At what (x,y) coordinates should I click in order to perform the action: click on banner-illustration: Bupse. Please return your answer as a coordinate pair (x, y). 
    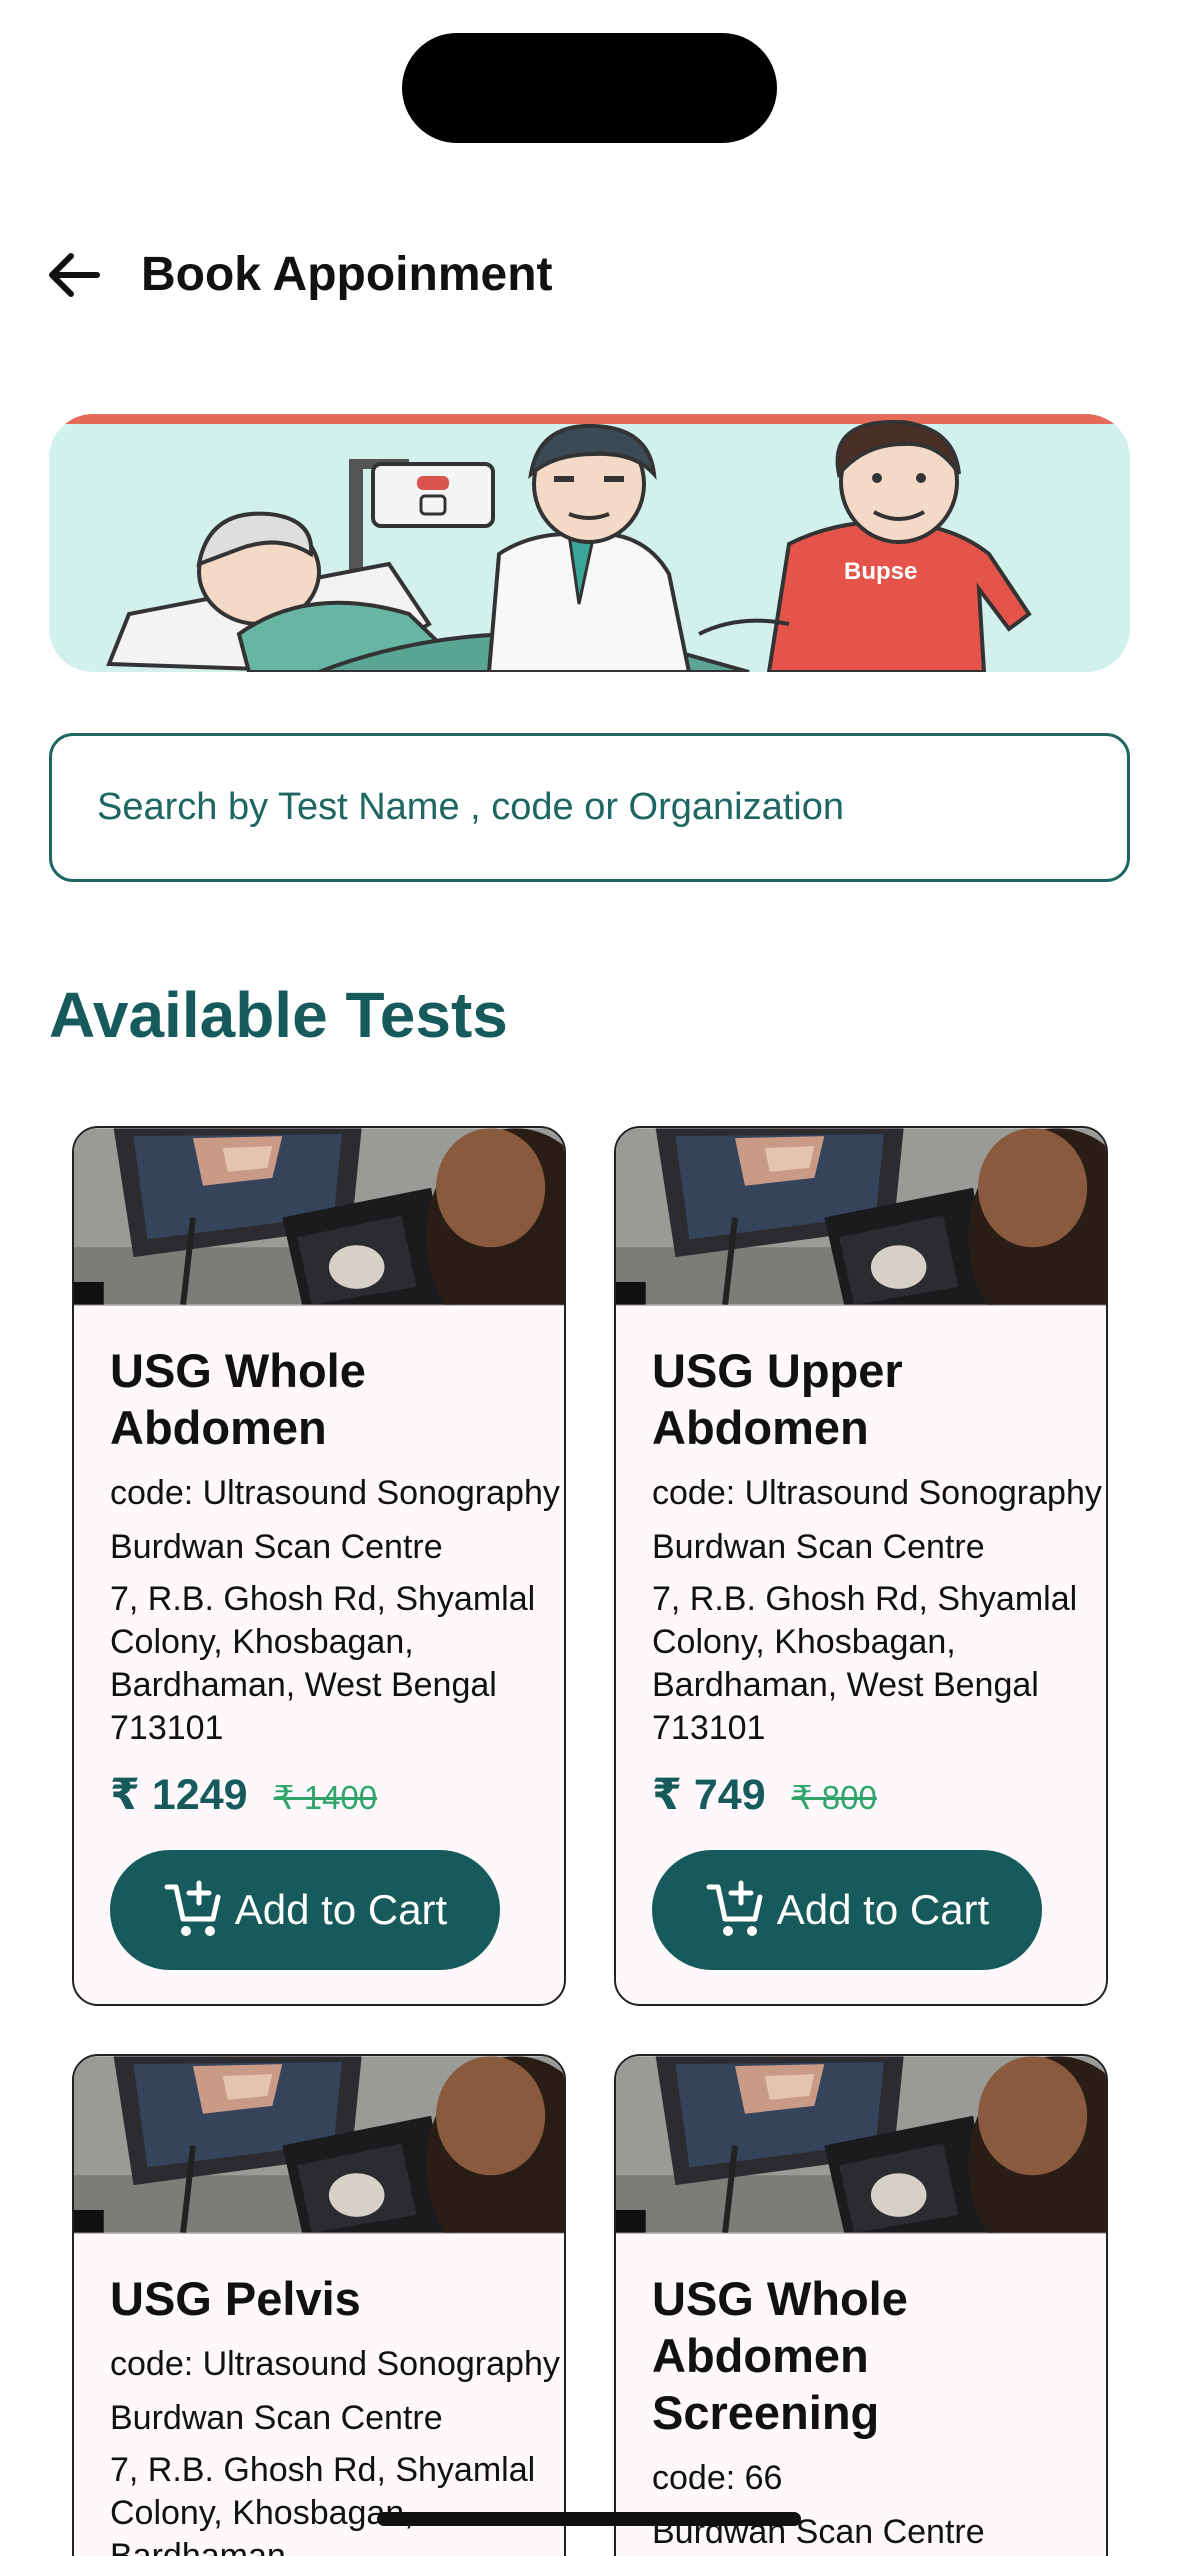
    Looking at the image, I should click on (589, 543).